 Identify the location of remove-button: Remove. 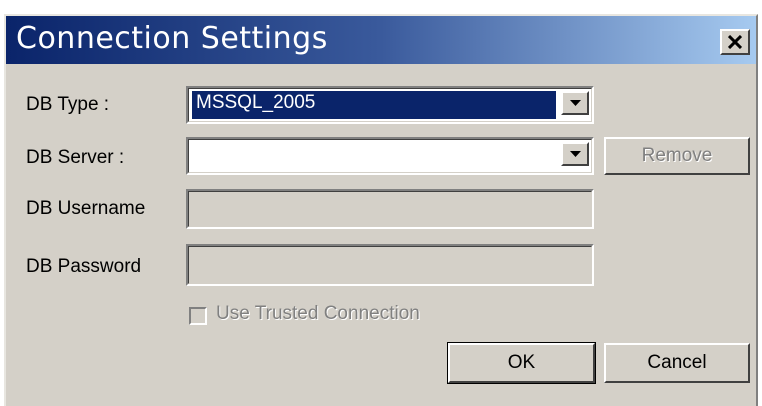
(677, 156).